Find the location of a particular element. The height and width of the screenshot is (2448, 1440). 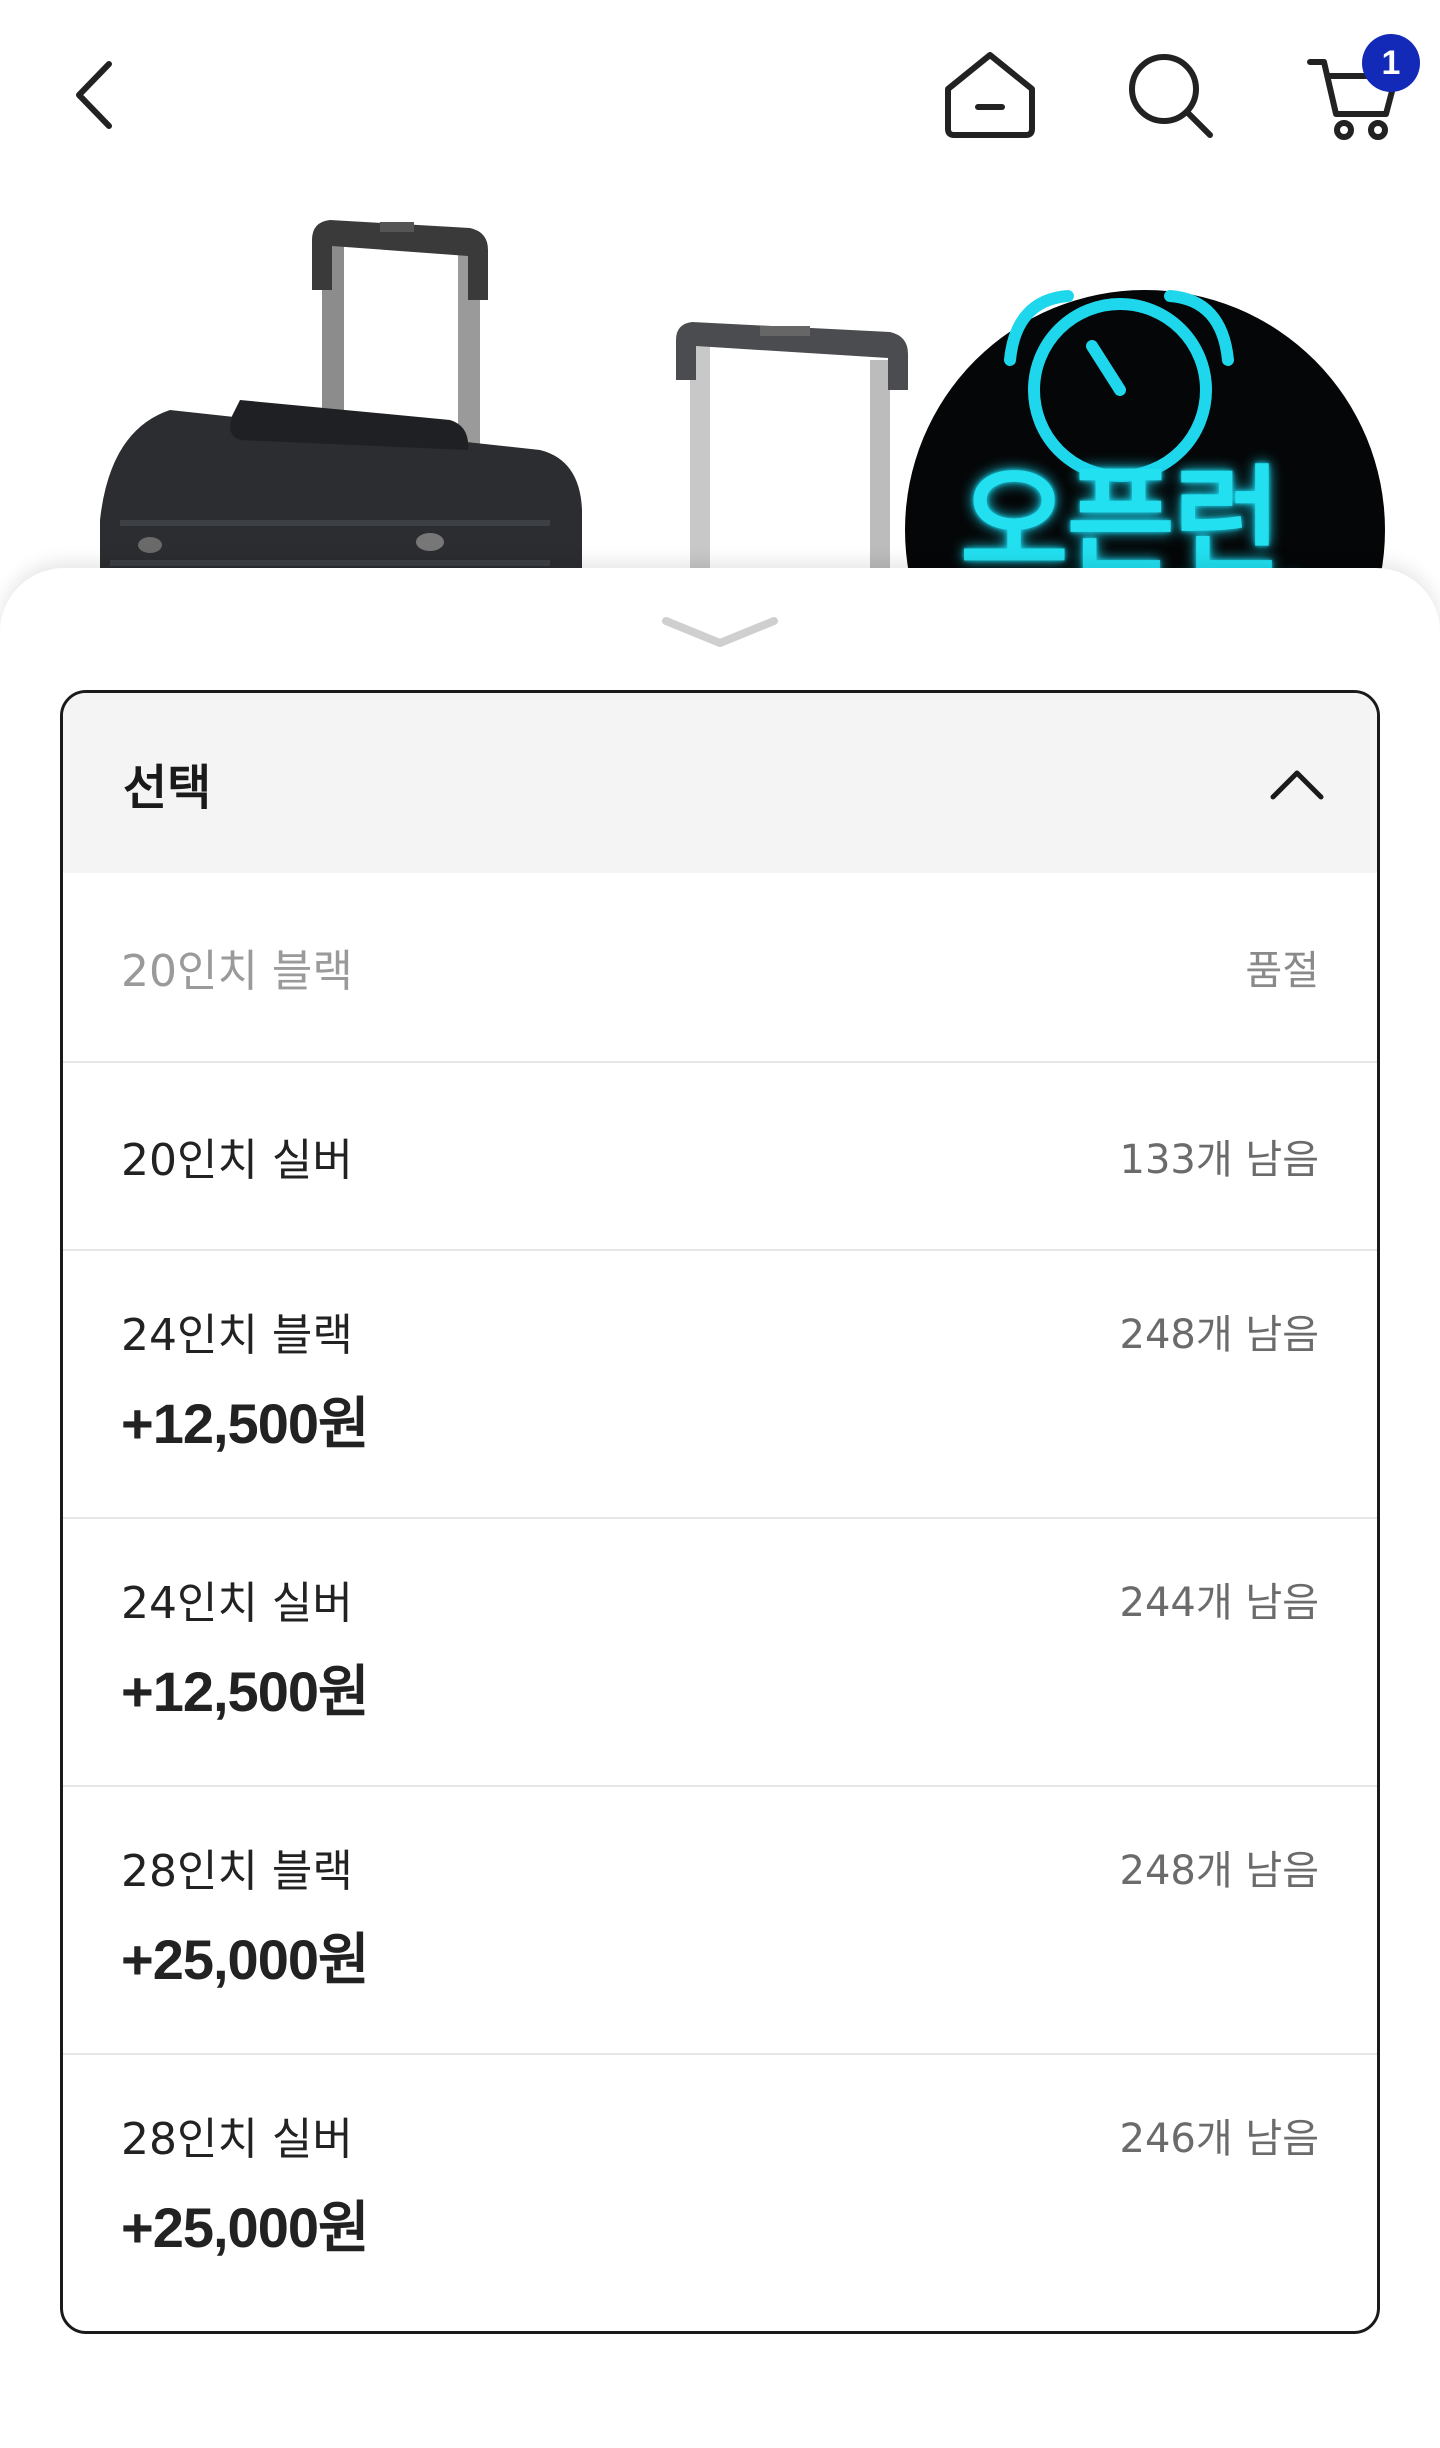

option-dropdown-title: 선택 is located at coordinates (167, 788).